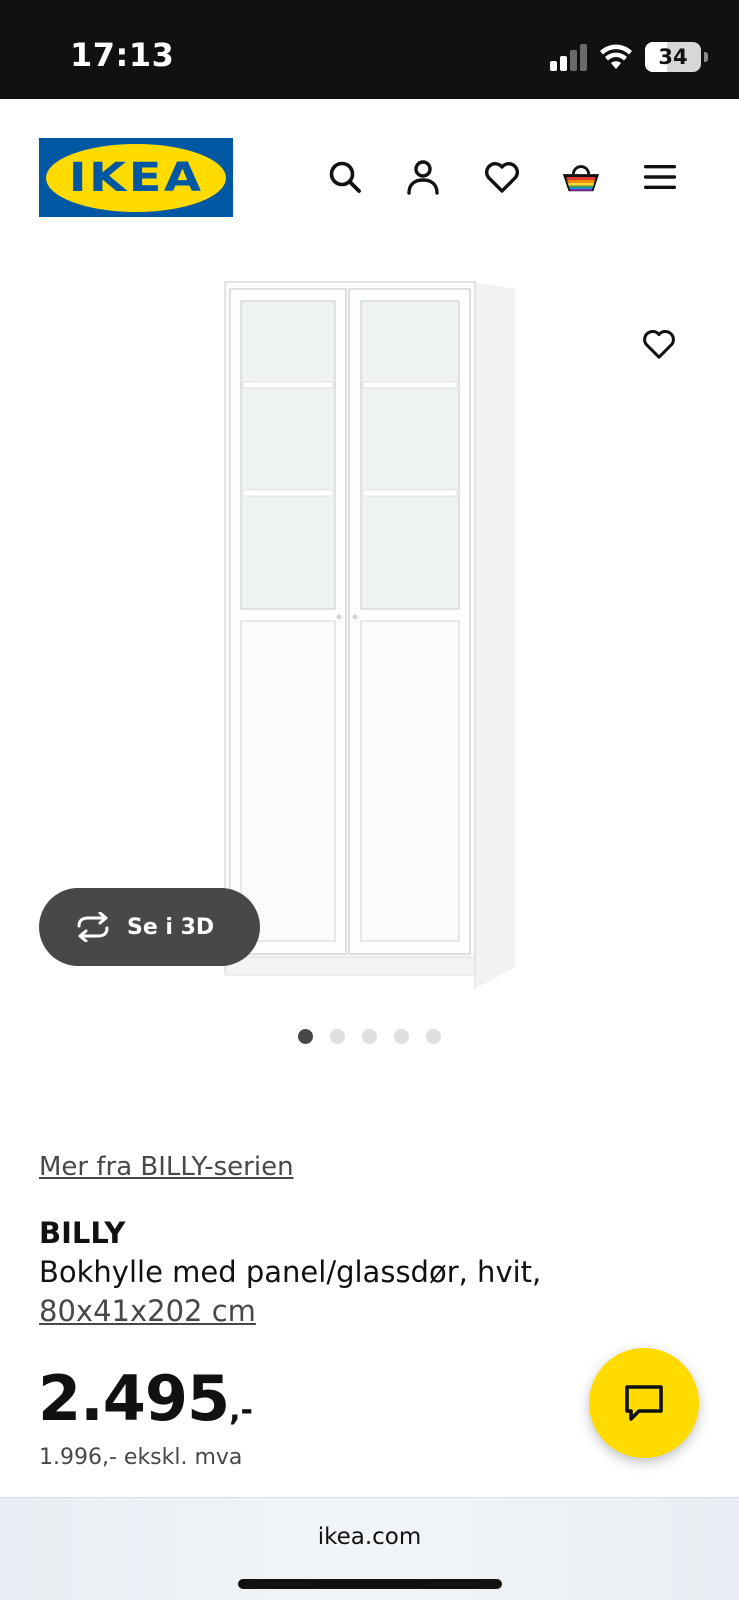 The height and width of the screenshot is (1600, 739). What do you see at coordinates (290, 1272) in the screenshot?
I see `product-description: Bokhylle med panel/glassdør, hvit,` at bounding box center [290, 1272].